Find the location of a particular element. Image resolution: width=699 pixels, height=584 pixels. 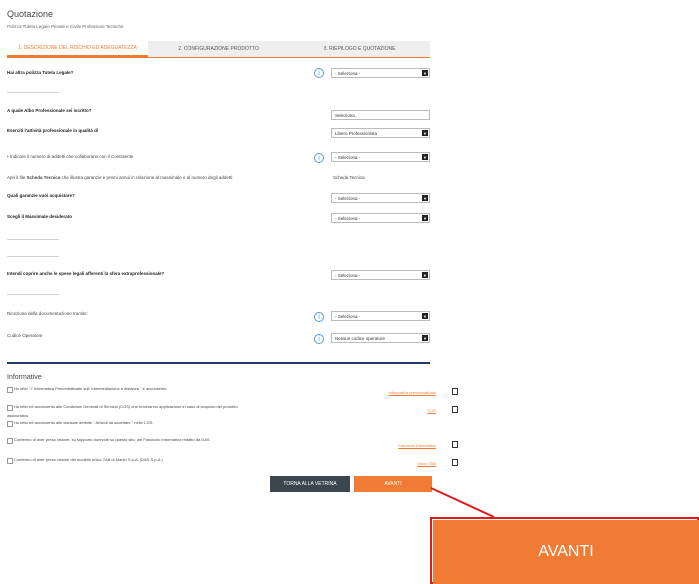

avanti-button-zoomed: AVANTI is located at coordinates (566, 552).